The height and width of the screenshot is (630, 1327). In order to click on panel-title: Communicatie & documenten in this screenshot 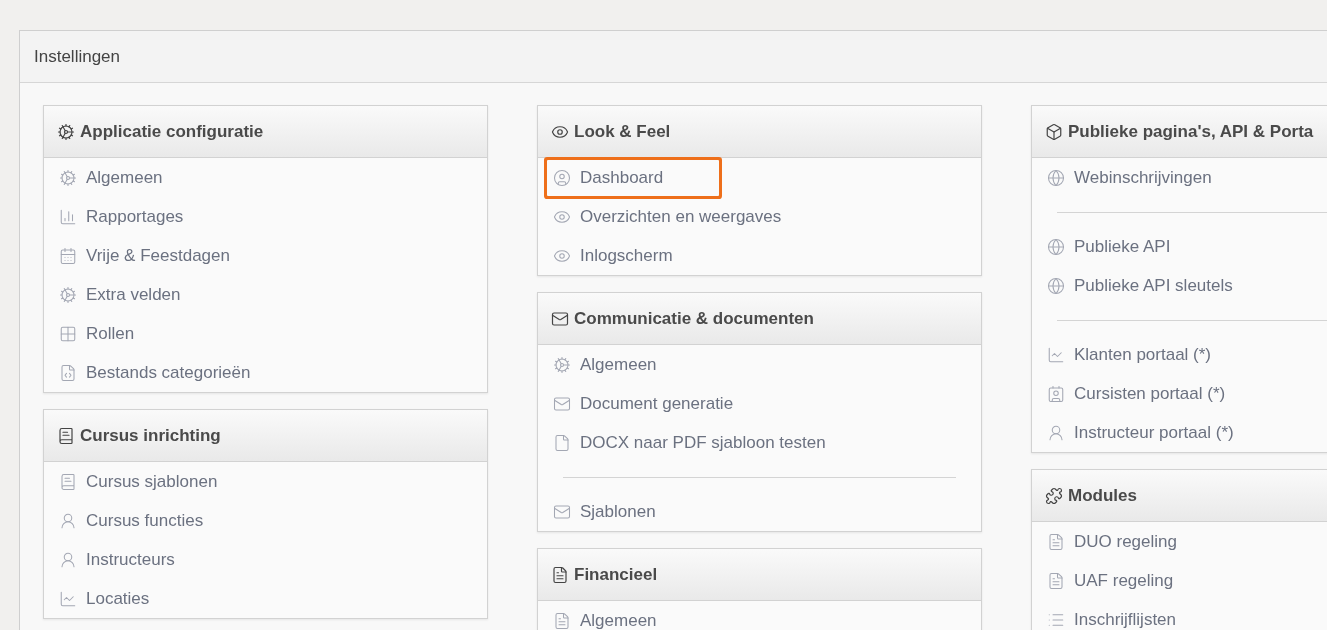, I will do `click(694, 318)`.